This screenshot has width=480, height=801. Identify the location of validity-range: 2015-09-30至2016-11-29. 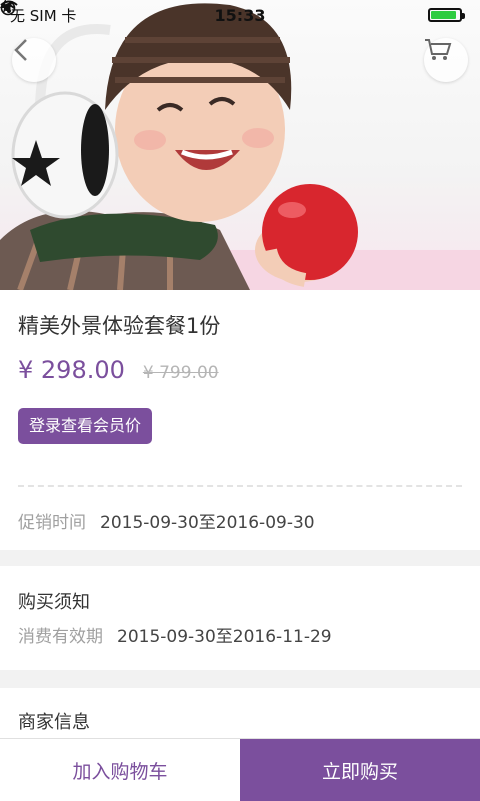
(224, 637).